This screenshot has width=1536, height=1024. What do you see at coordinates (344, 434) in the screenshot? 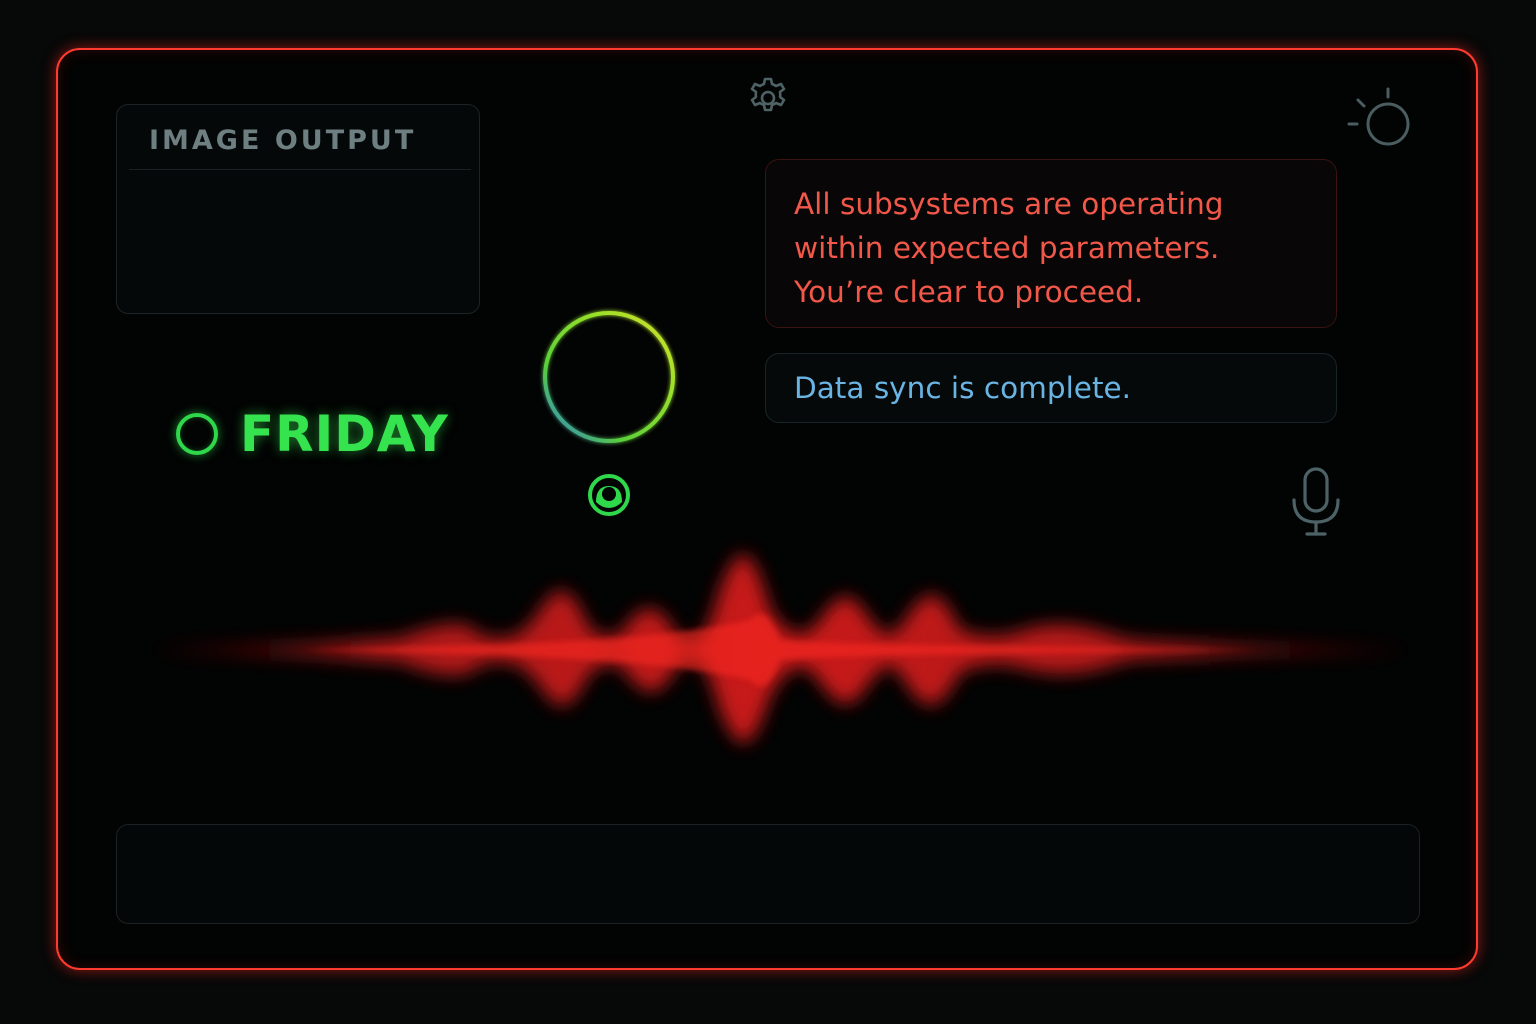
I see `assistant-name: FRIDAY` at bounding box center [344, 434].